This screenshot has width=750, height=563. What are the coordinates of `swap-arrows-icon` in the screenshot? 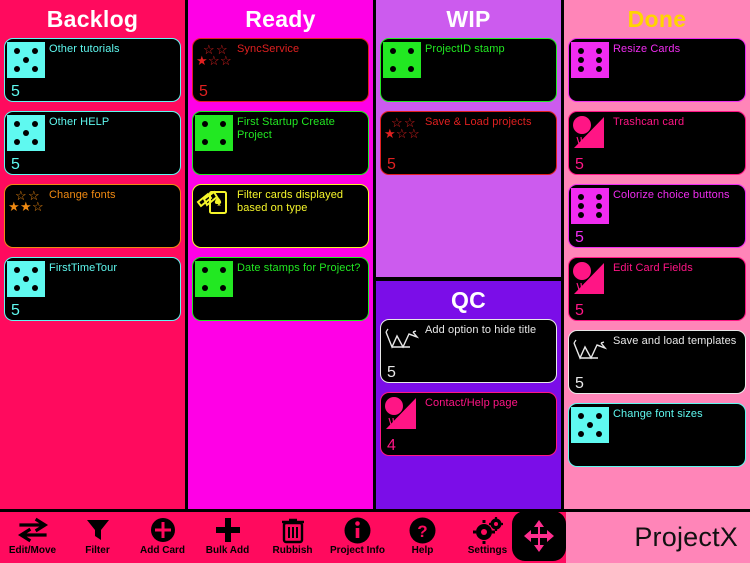 It's located at (33, 530).